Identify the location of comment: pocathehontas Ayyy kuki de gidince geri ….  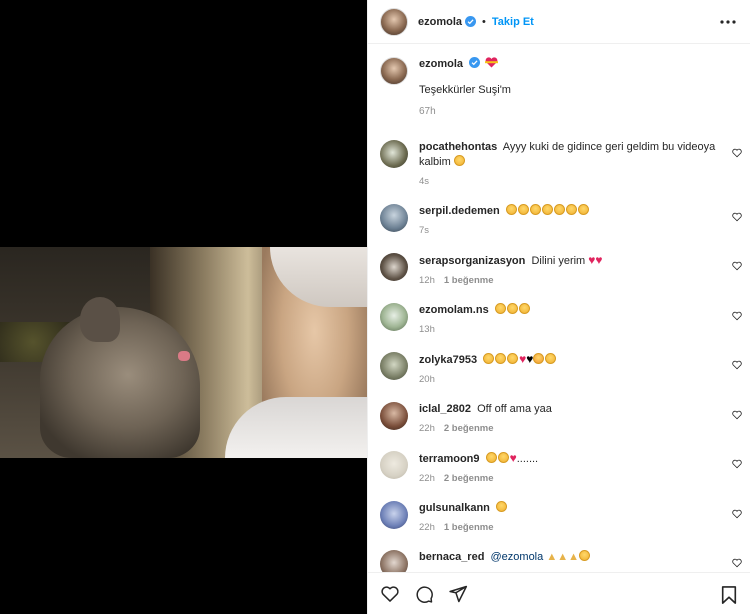
(559, 163).